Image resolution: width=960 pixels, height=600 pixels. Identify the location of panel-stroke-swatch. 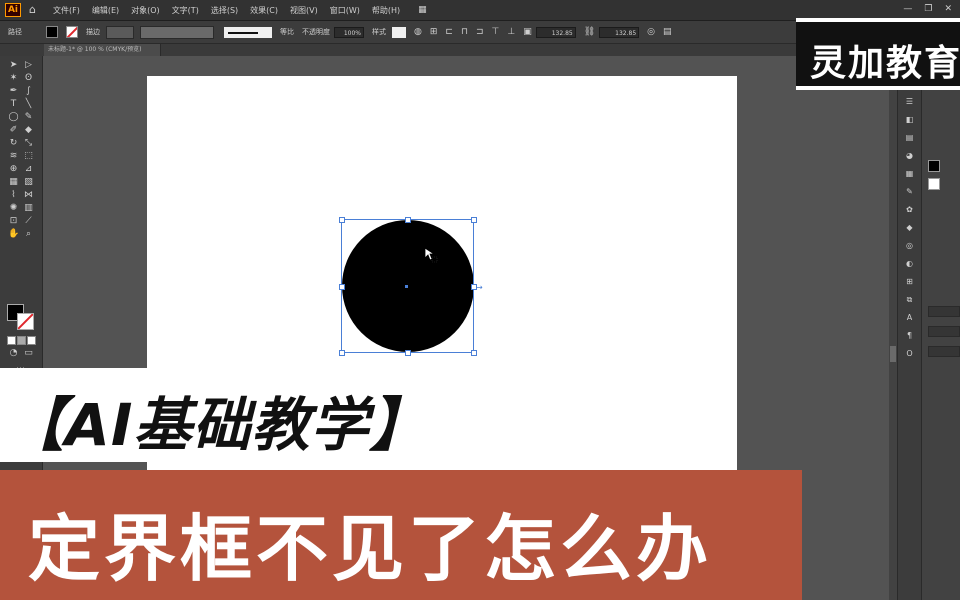
(934, 184).